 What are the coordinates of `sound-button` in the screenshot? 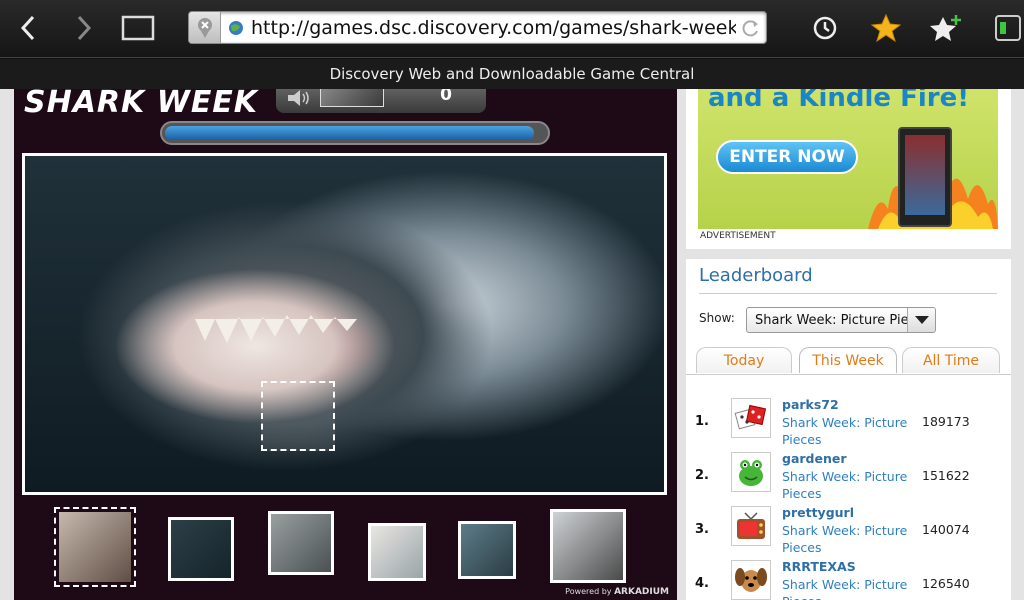 It's located at (299, 99).